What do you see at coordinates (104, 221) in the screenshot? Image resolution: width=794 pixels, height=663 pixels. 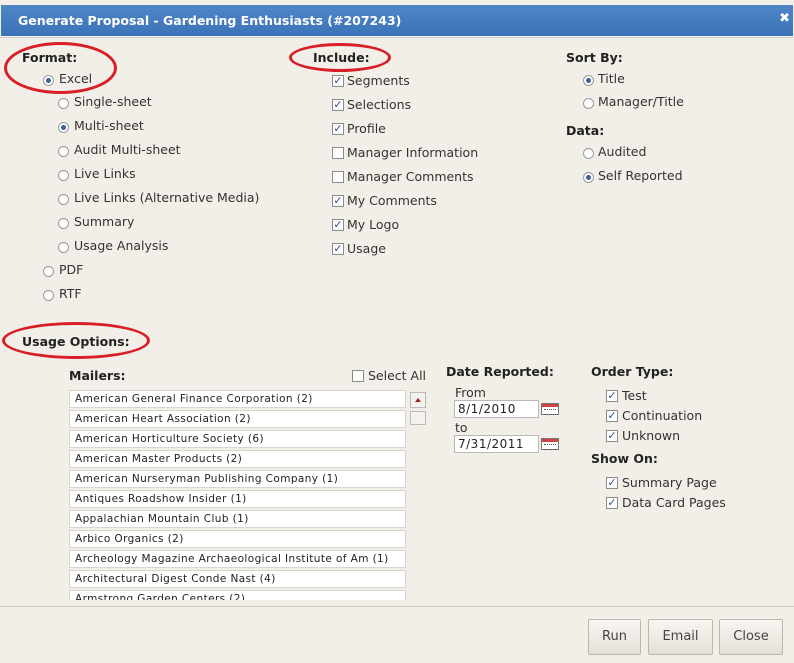 I see `excel-summary-label: Summary` at bounding box center [104, 221].